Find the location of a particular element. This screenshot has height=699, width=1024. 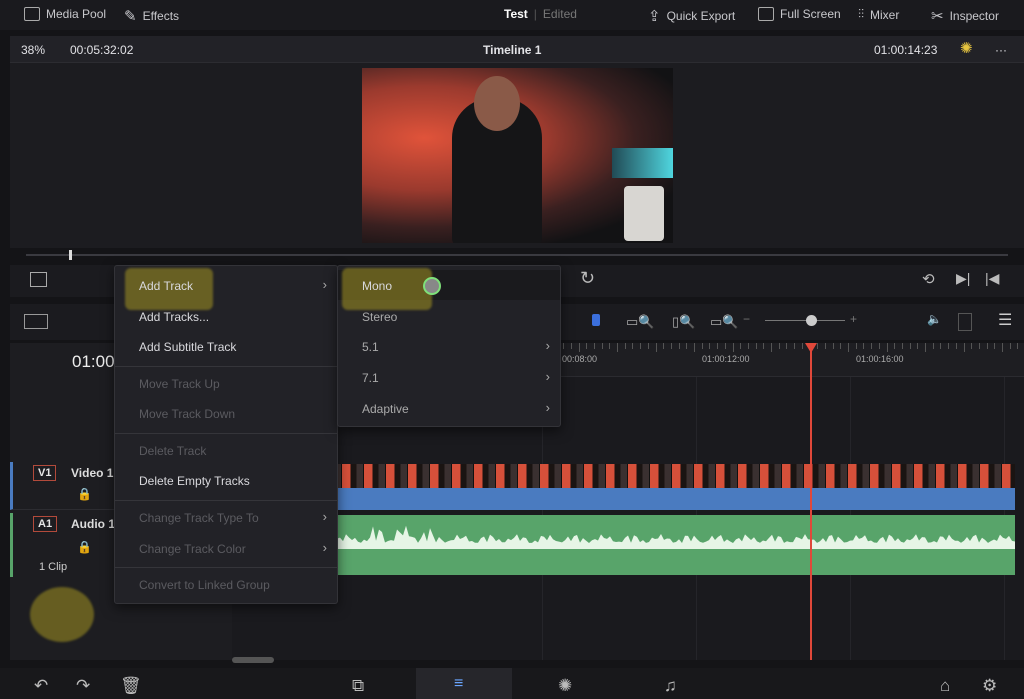

project-name: Test is located at coordinates (516, 14).